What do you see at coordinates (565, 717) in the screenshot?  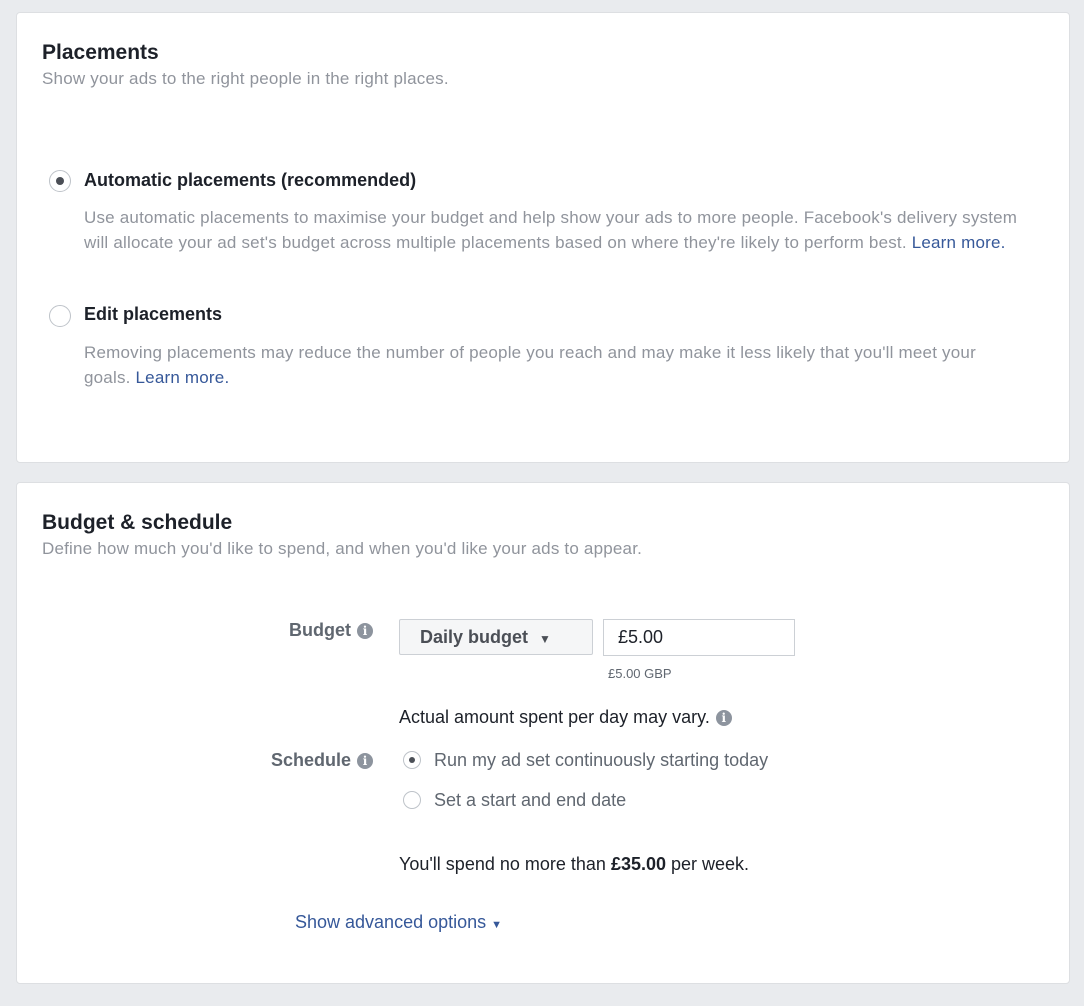 I see `vary-note: Actual amount spent per day may vary. i` at bounding box center [565, 717].